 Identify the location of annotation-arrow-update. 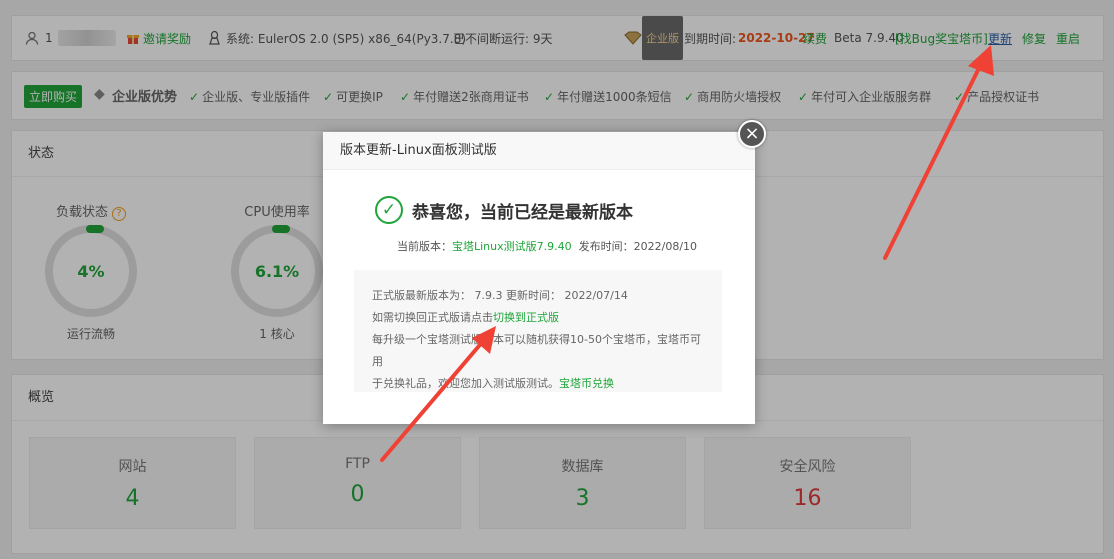
(938, 152).